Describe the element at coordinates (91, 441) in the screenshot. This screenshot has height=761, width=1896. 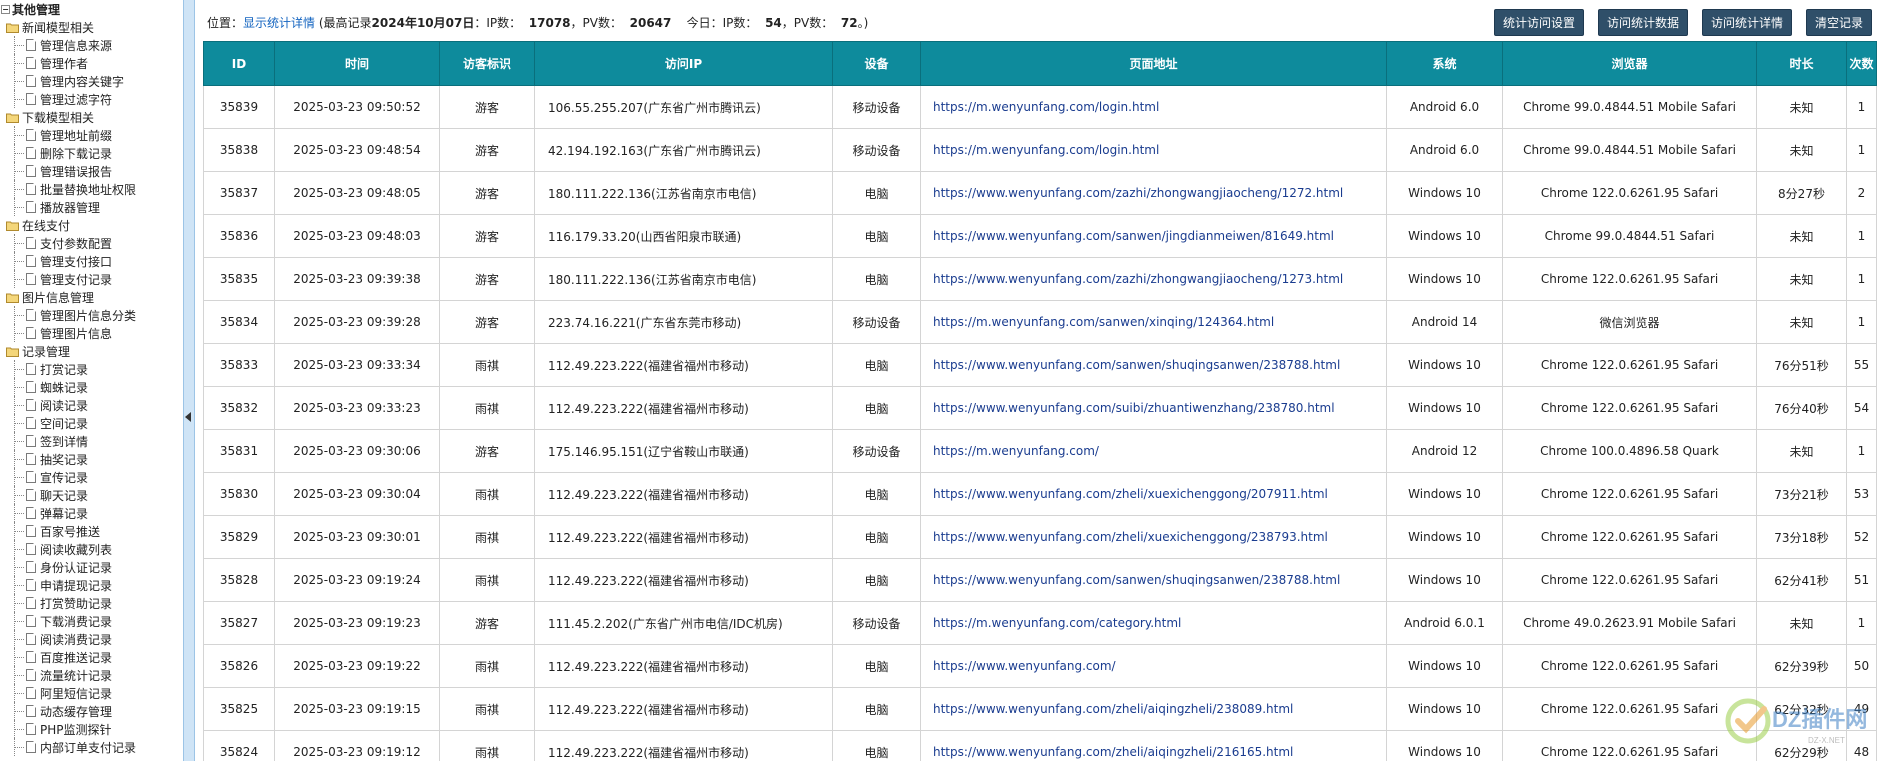
I see `tree-item: 签到详情` at that location.